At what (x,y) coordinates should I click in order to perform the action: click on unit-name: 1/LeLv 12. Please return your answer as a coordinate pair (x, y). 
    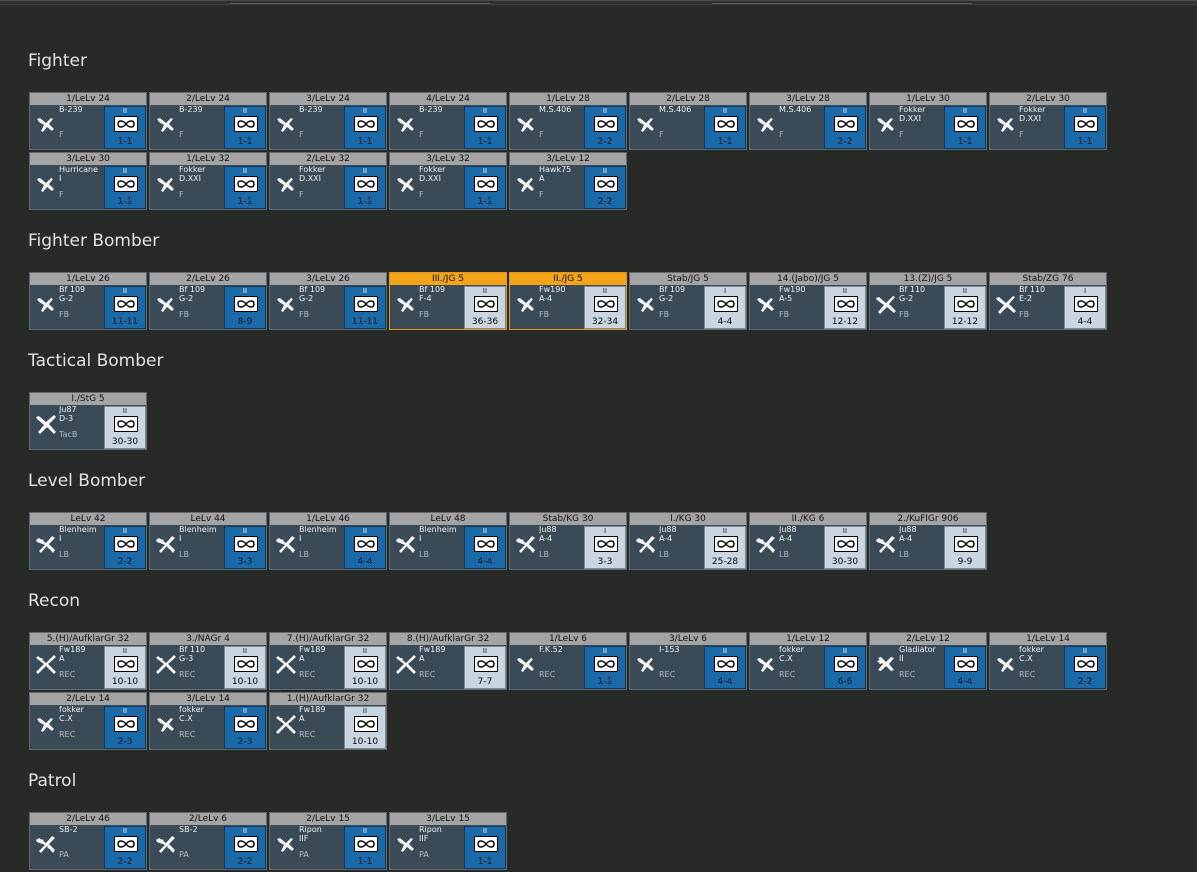
    Looking at the image, I should click on (808, 639).